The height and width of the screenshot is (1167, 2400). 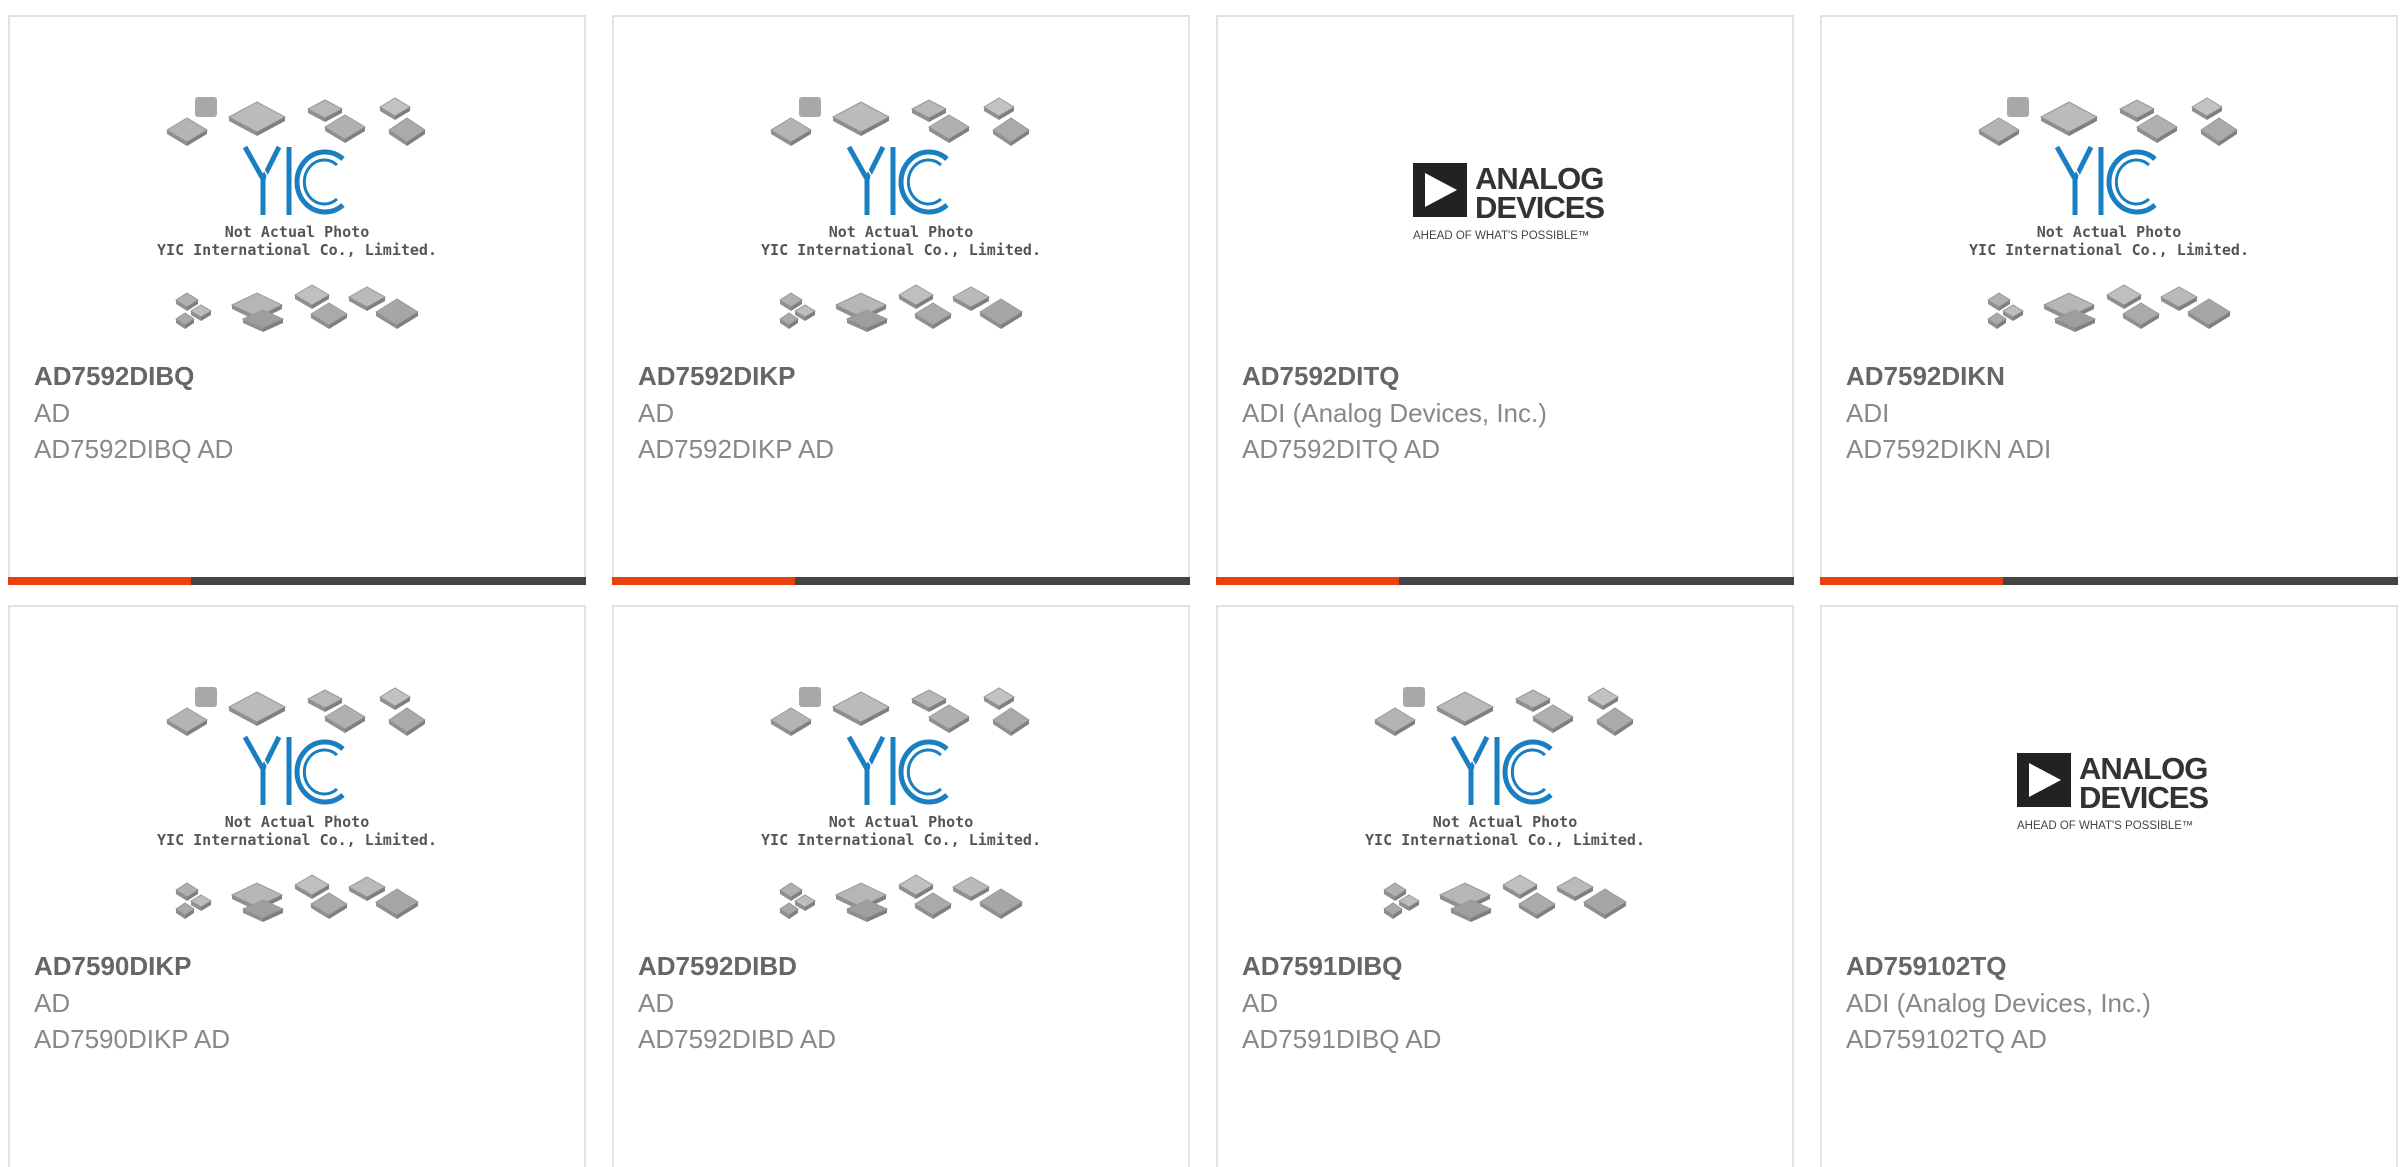 I want to click on product-info: AD7590DIKP AD AD7590DIKP AD, so click(x=299, y=1002).